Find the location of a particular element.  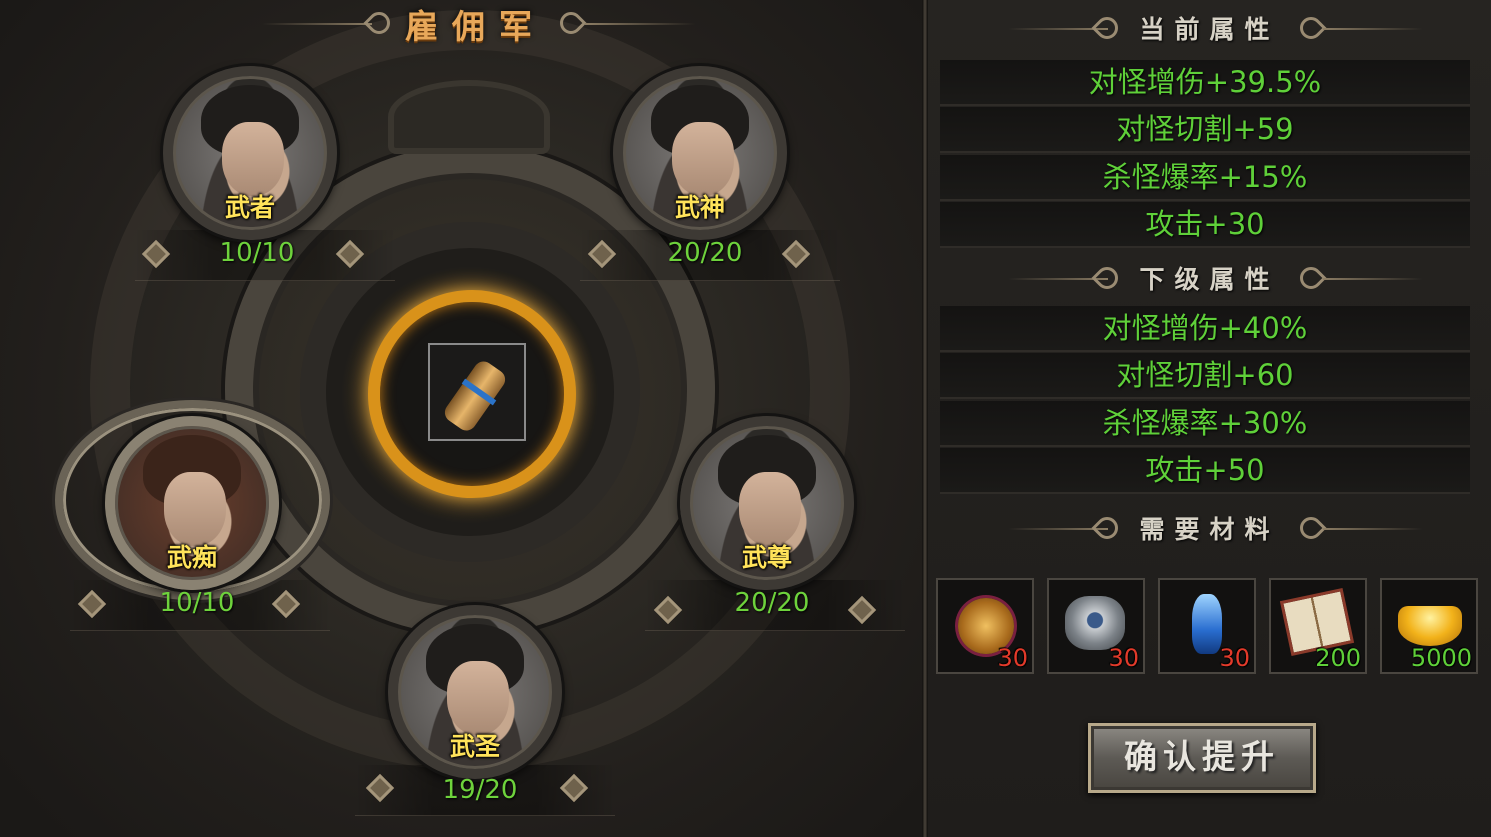

current-stat-row: 对怪切割+59 is located at coordinates (1205, 130).